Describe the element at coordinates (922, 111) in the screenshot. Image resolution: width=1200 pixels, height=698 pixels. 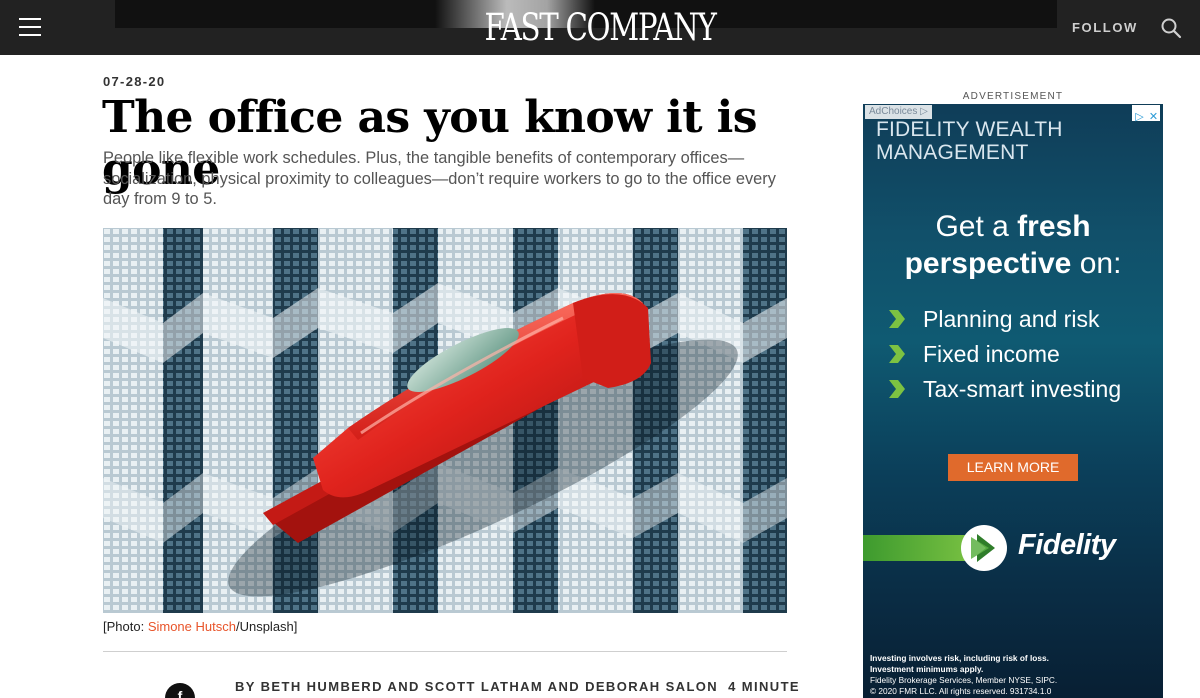
I see `adchoices-icon: ▷` at that location.